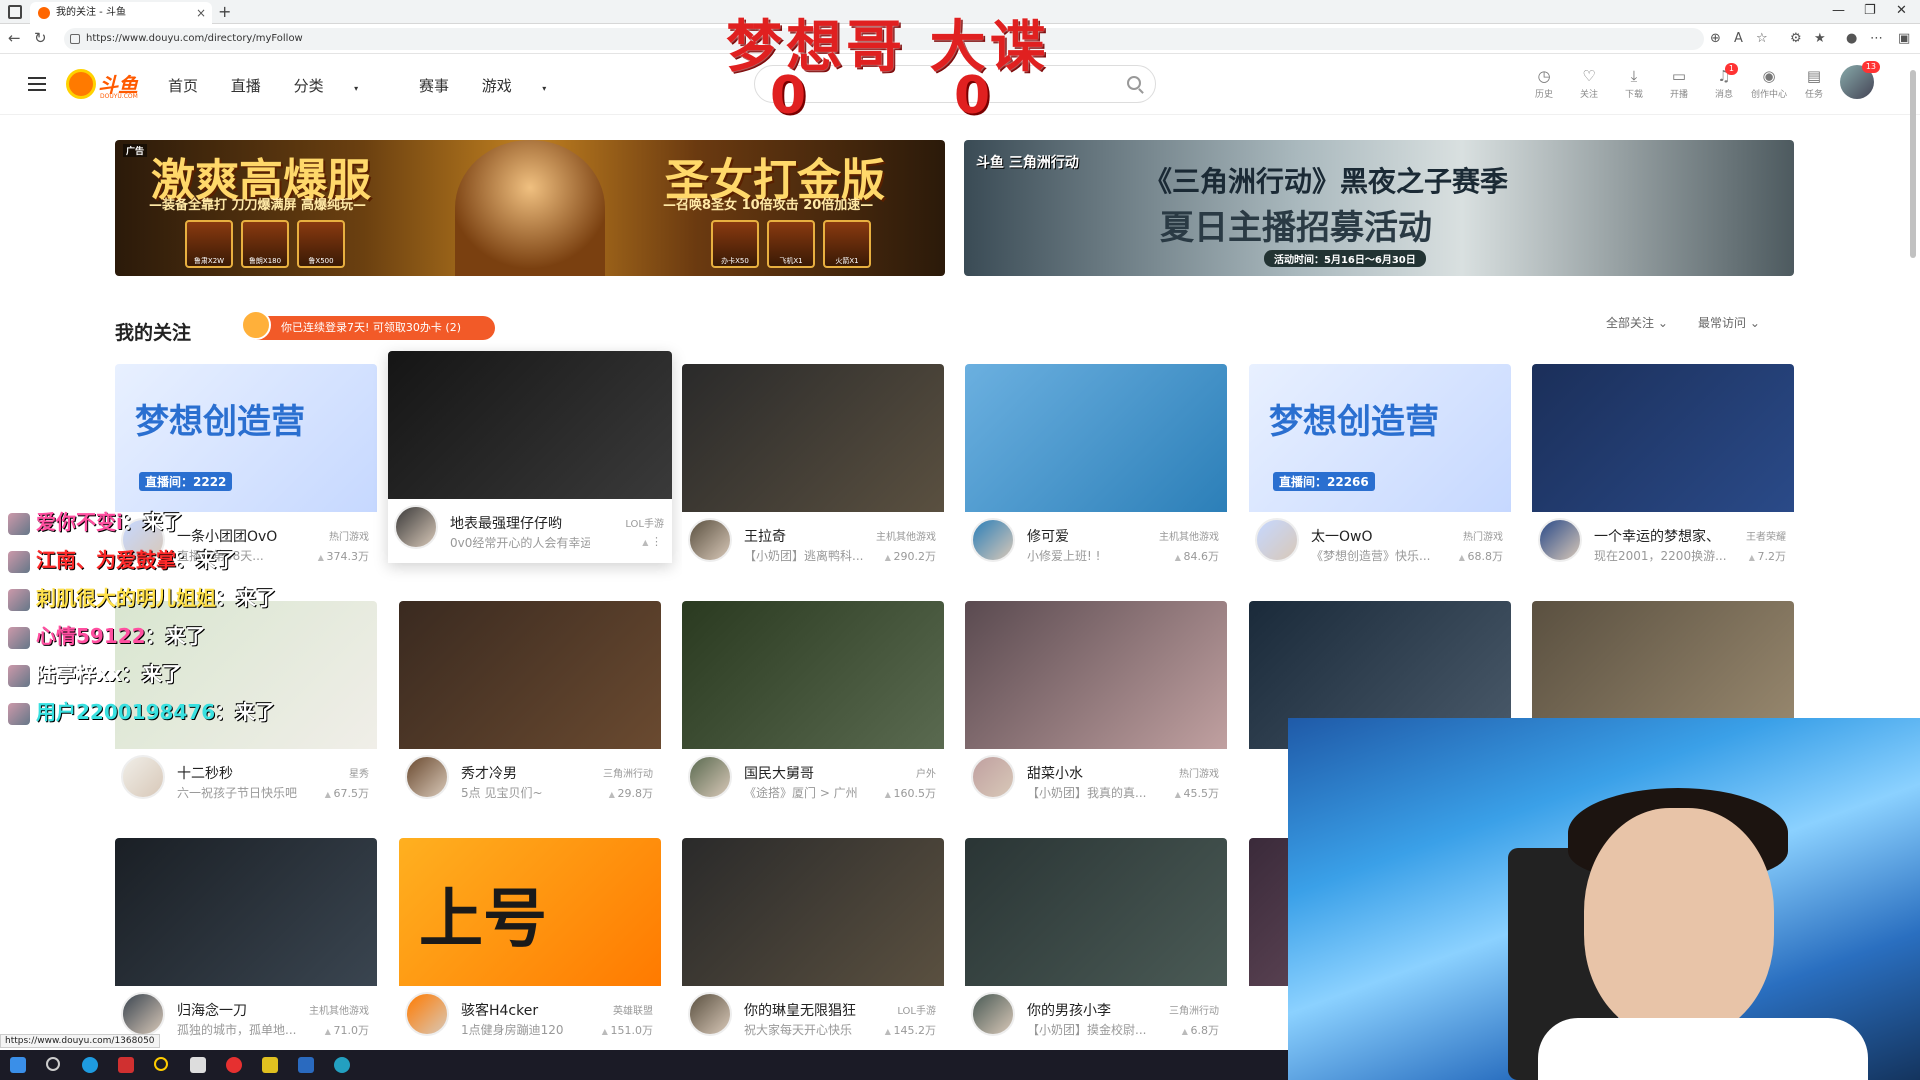 The image size is (1920, 1080). Describe the element at coordinates (1657, 536) in the screenshot. I see `streamer-name: 一个幸运的梦想家、` at that location.